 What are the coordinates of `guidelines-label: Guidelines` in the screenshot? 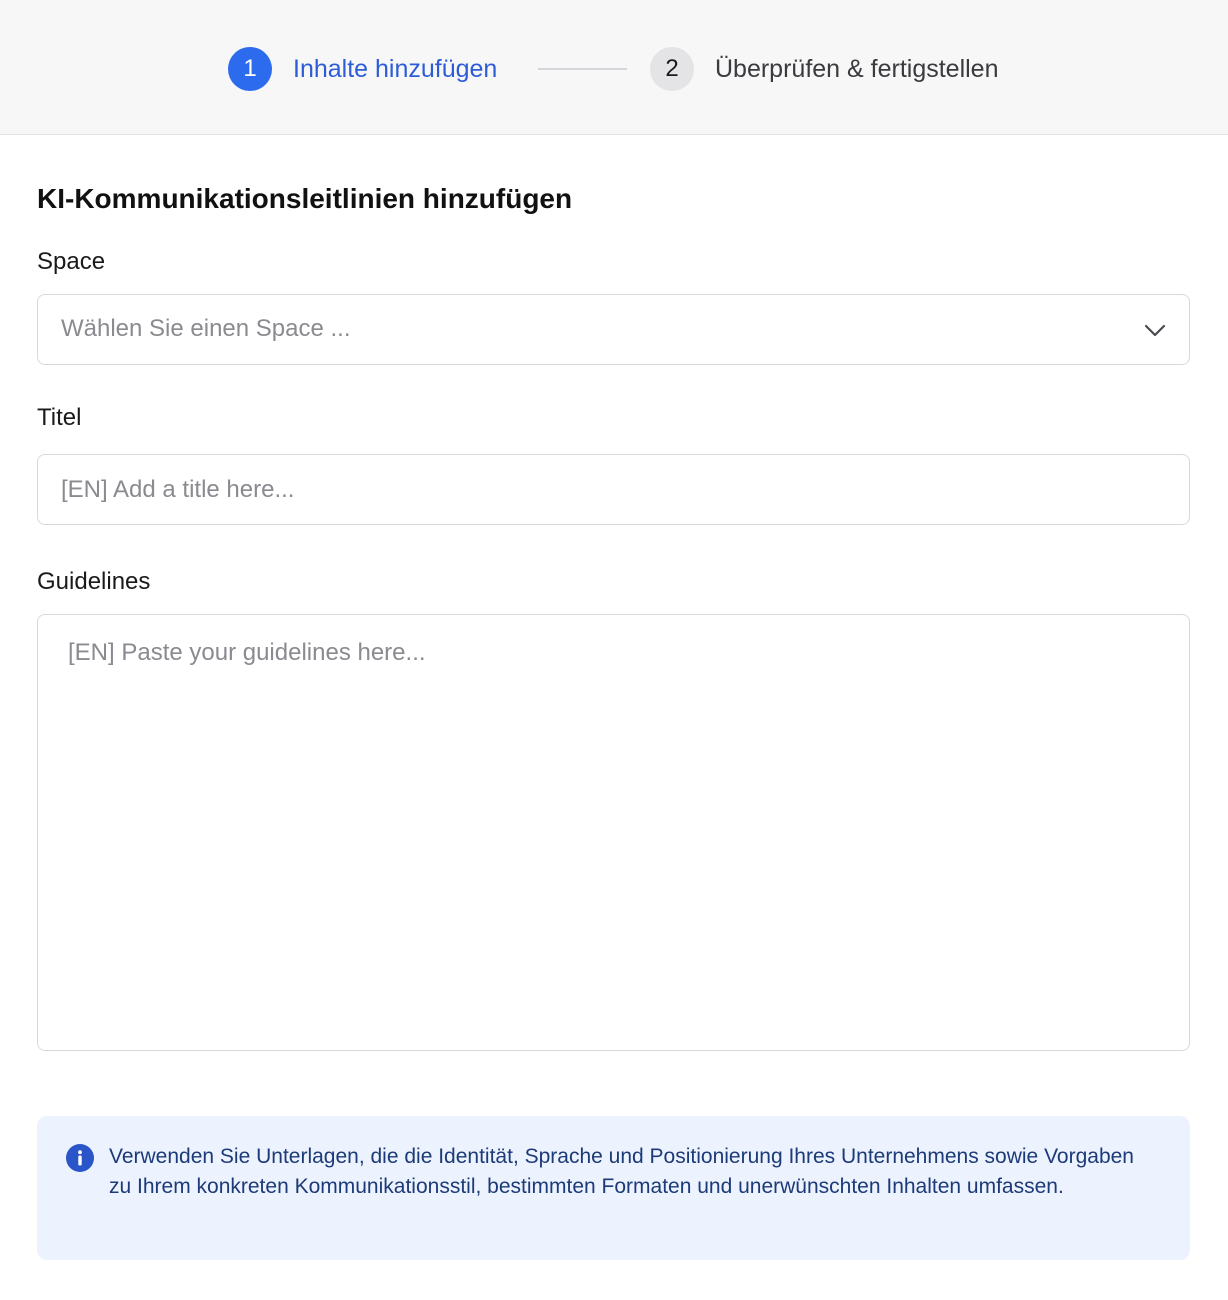 It's located at (94, 581).